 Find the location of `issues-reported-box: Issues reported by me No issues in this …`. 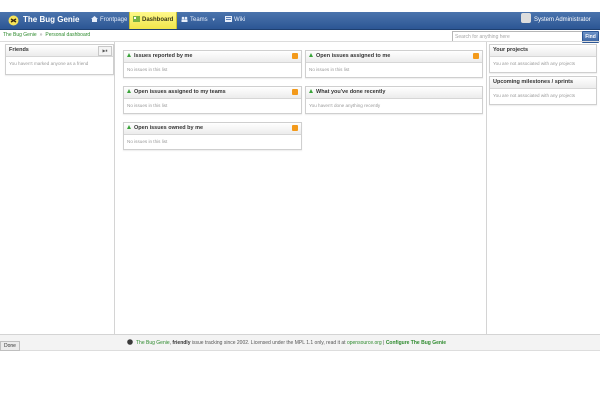

issues-reported-box: Issues reported by me No issues in this … is located at coordinates (212, 64).